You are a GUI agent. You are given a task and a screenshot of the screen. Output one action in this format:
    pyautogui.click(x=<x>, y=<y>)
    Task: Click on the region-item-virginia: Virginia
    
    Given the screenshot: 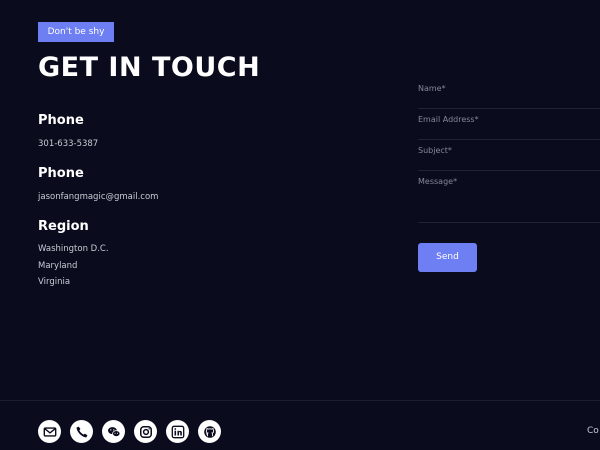 What is the action you would take?
    pyautogui.click(x=54, y=282)
    